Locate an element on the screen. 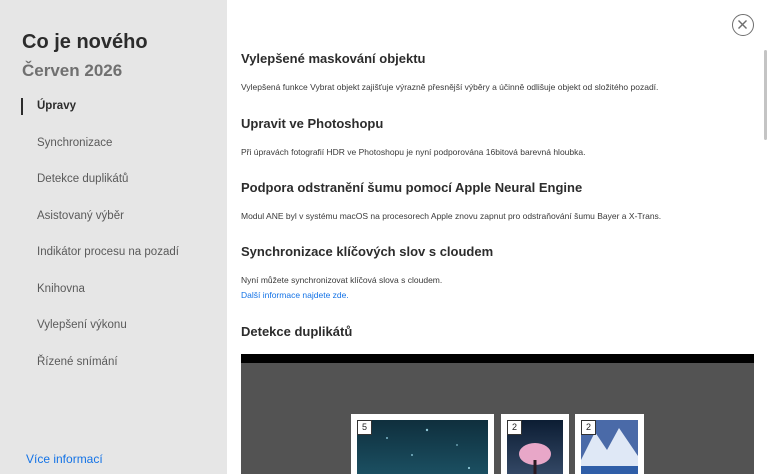 The height and width of the screenshot is (474, 768). section-heading: Upravit ve Photoshopu is located at coordinates (312, 123).